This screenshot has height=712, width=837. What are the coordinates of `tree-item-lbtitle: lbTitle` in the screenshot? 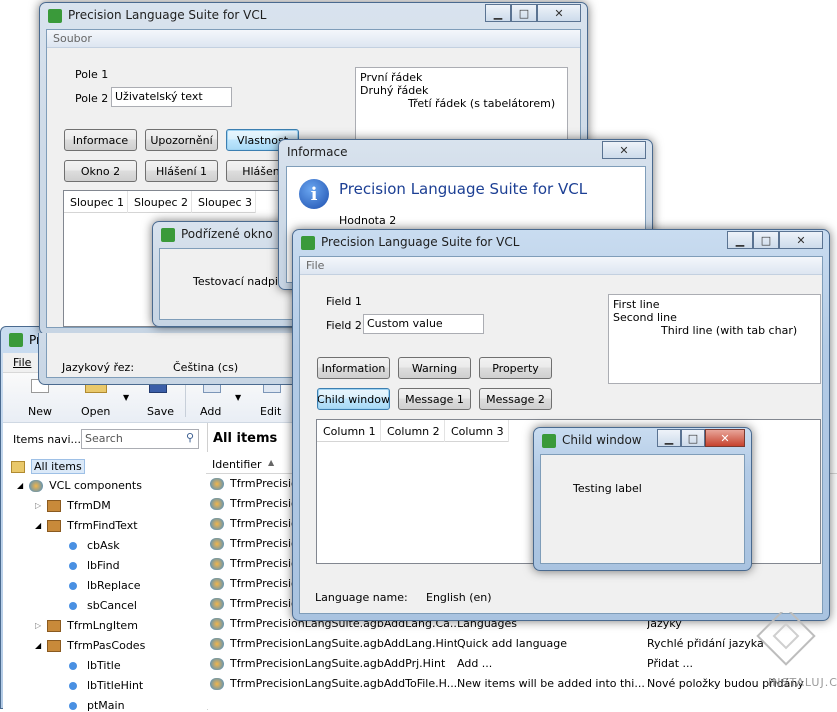 It's located at (95, 665).